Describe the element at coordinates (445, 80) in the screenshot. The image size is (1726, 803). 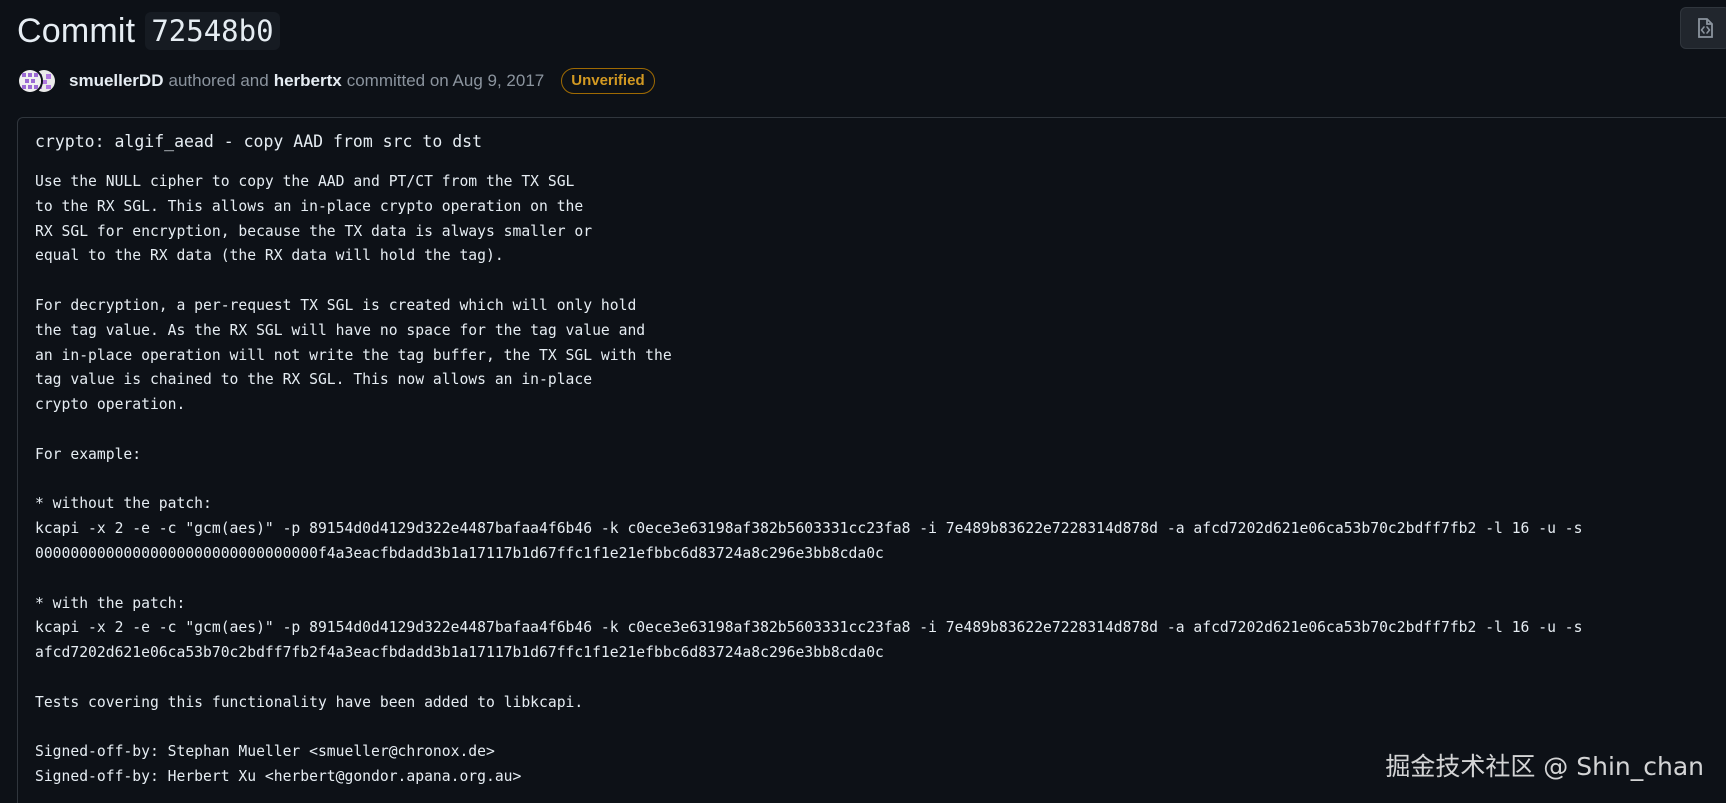
I see `committed-date: committed on Aug 9, 2017` at that location.